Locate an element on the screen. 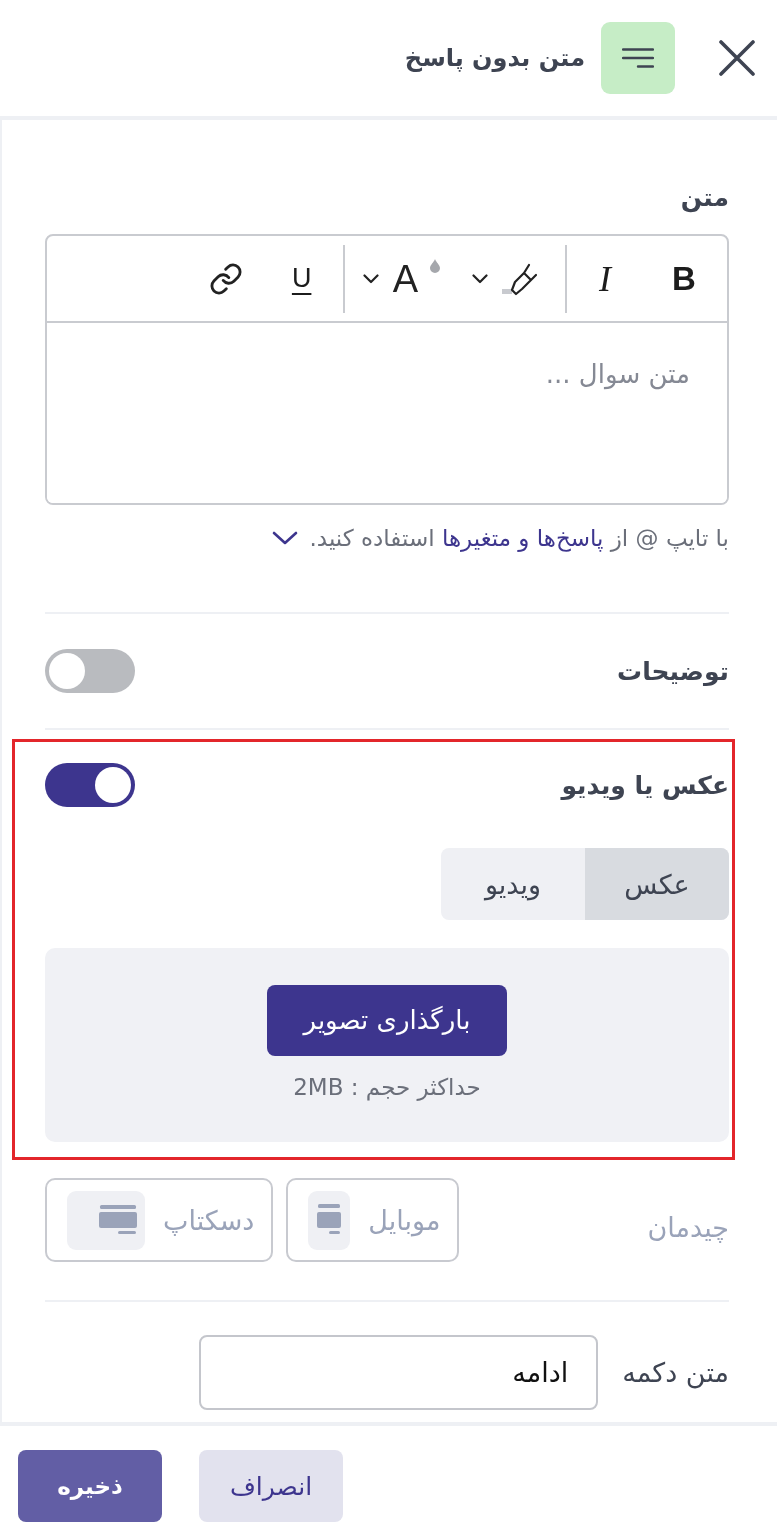  panel-title: متن بدون پاسخ is located at coordinates (494, 58).